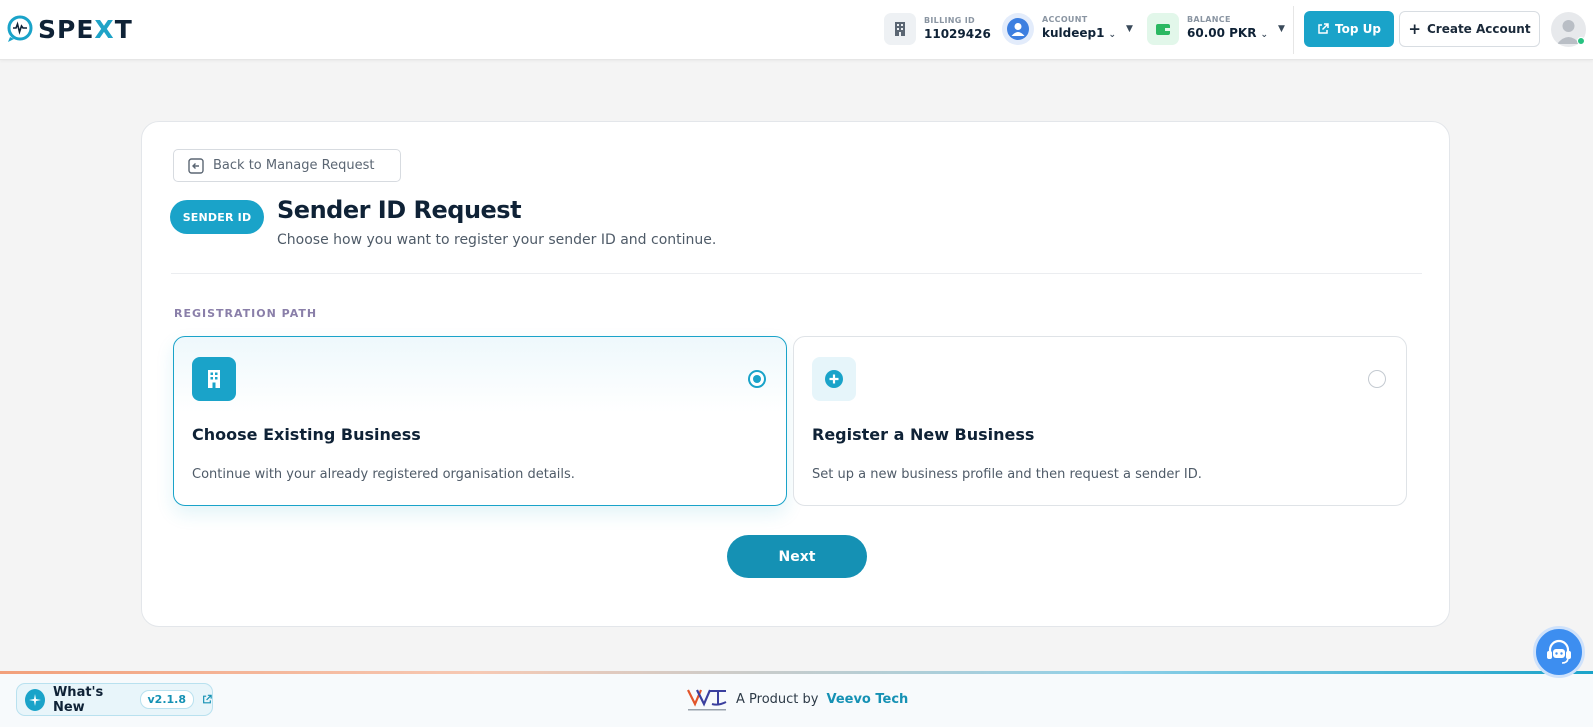 The width and height of the screenshot is (1593, 727). I want to click on sender-id-badge: SENDER ID, so click(217, 217).